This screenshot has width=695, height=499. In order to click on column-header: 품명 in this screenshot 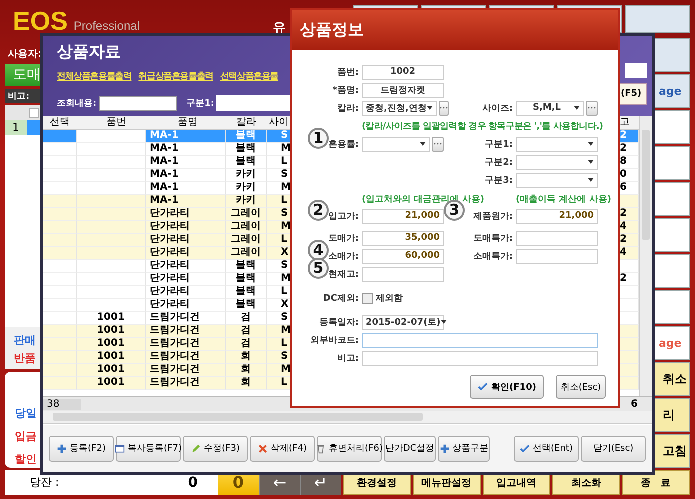, I will do `click(188, 122)`.